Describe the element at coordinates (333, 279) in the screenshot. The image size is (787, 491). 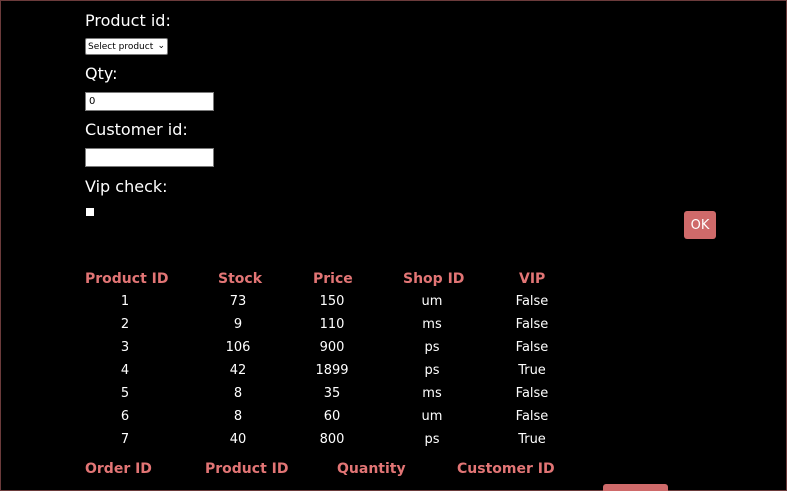
I see `products-header-price: Price` at that location.